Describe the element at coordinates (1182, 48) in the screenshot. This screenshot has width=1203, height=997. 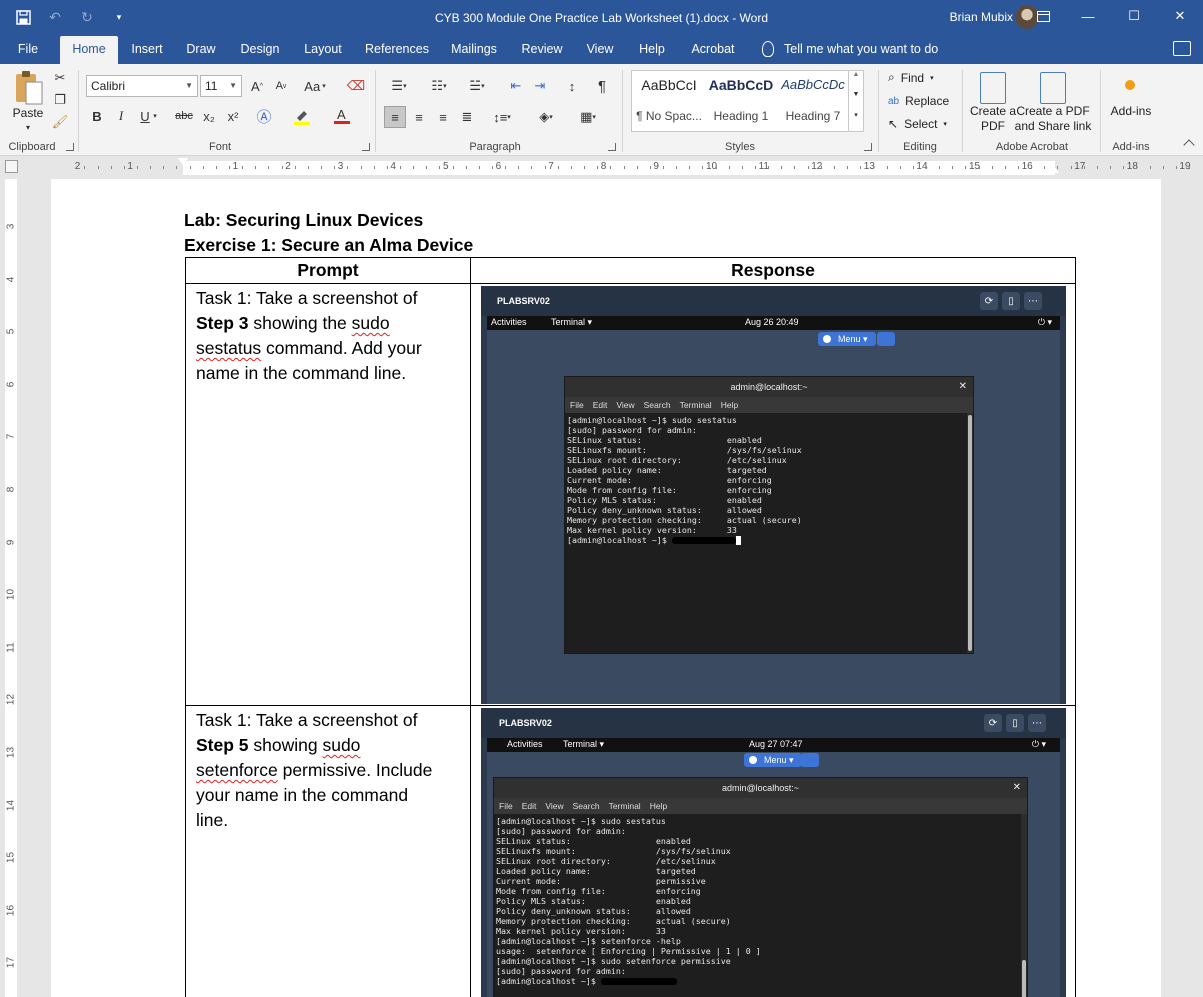
I see `comments-icon` at that location.